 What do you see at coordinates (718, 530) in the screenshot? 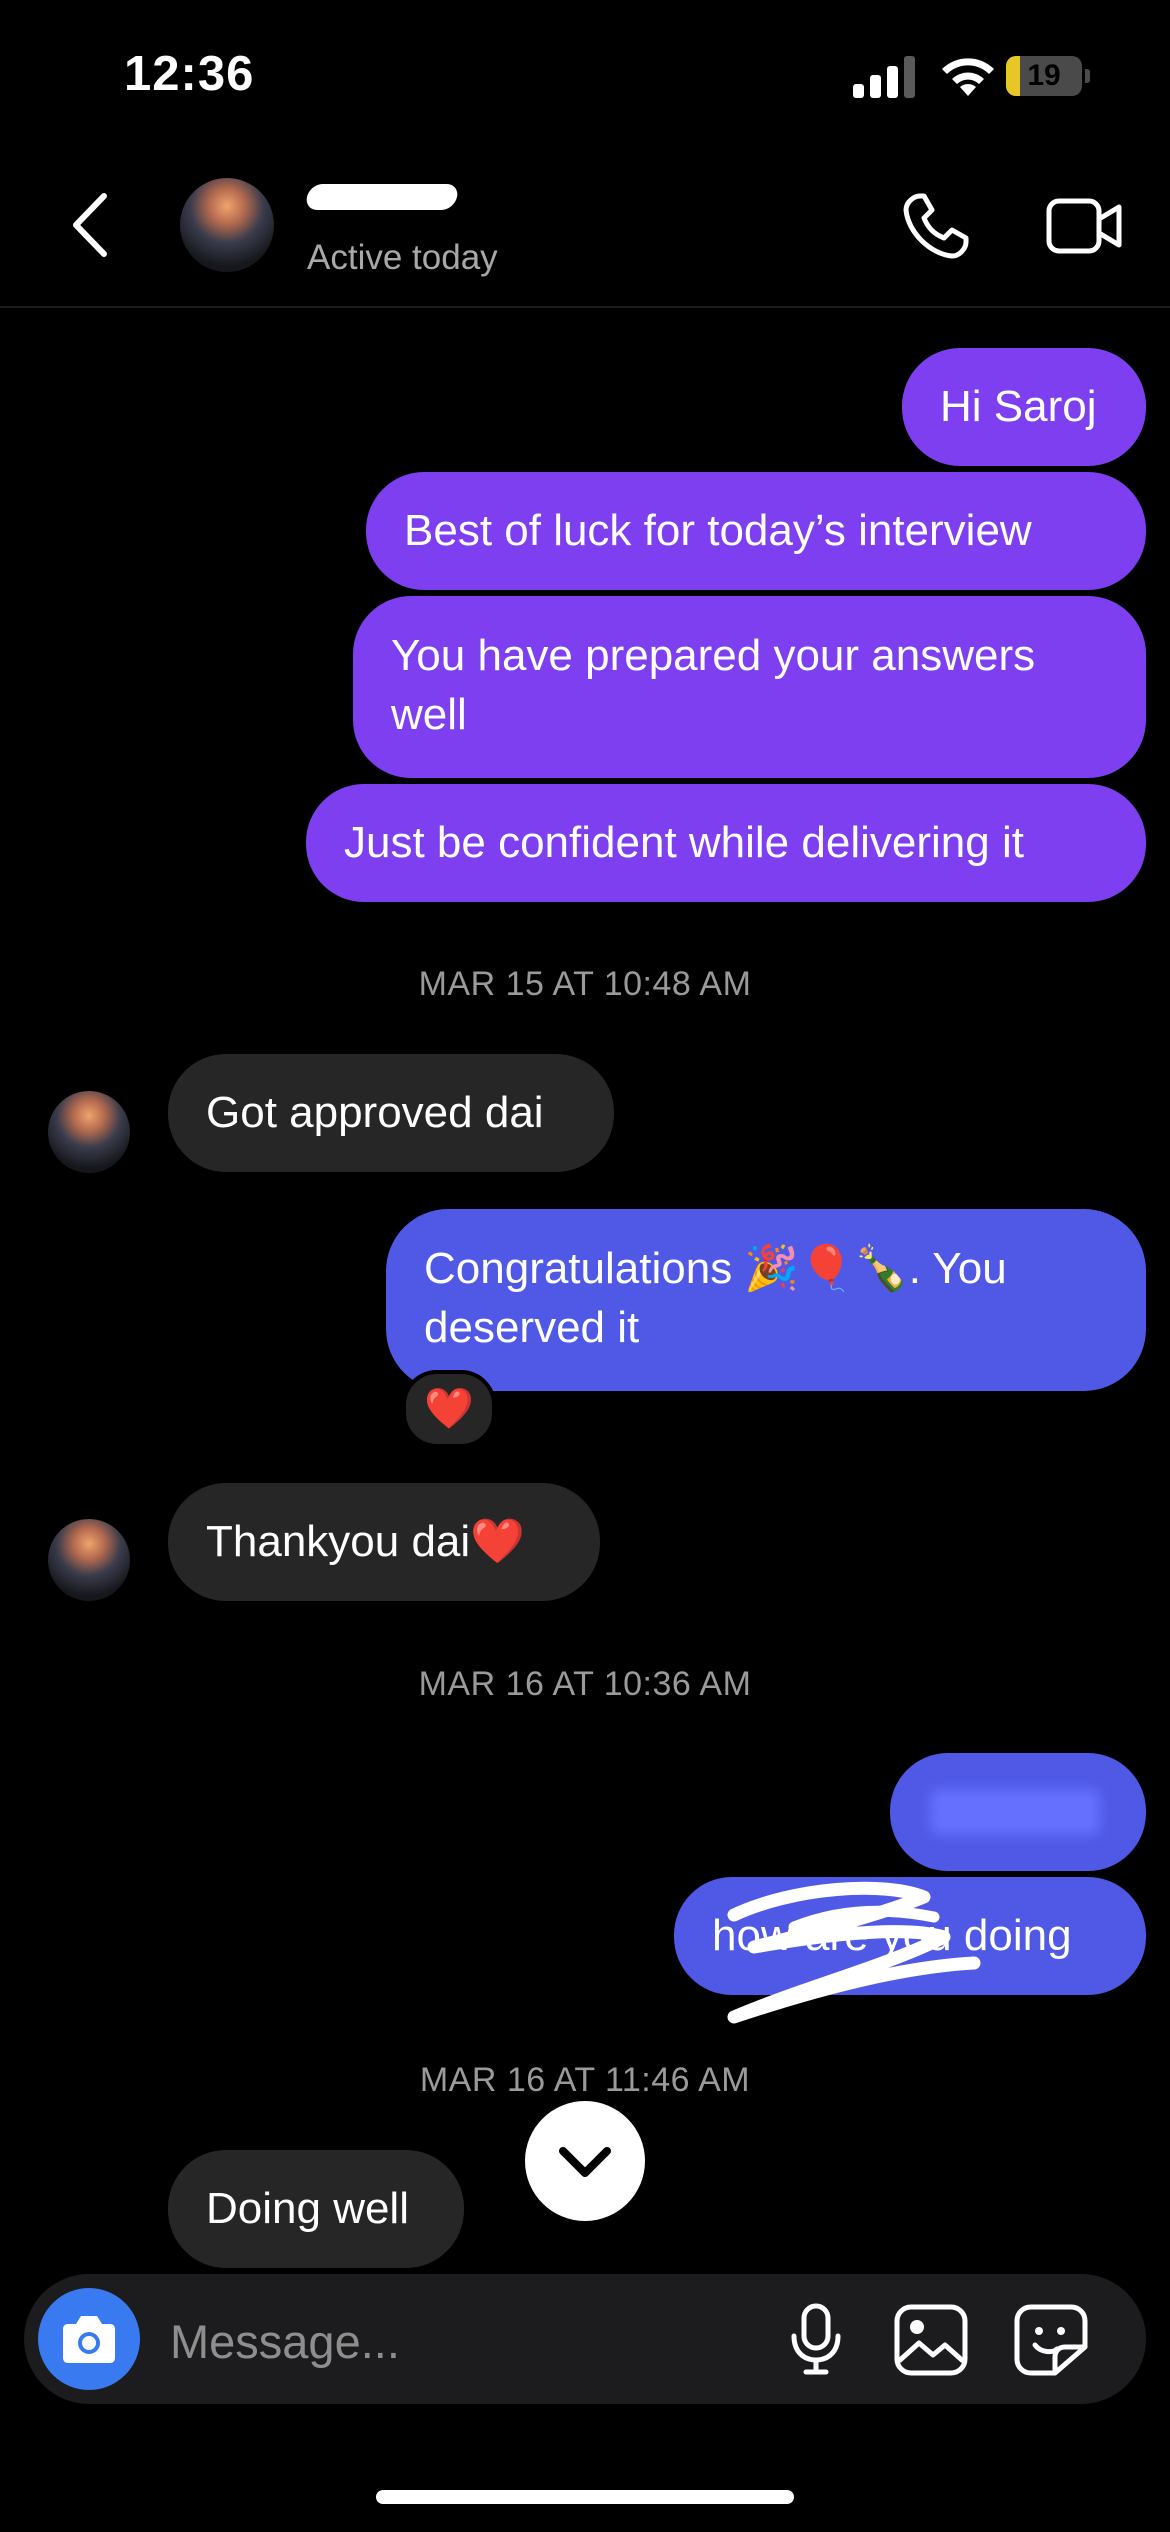
I see `message-text: Best of luck for today’s interview` at bounding box center [718, 530].